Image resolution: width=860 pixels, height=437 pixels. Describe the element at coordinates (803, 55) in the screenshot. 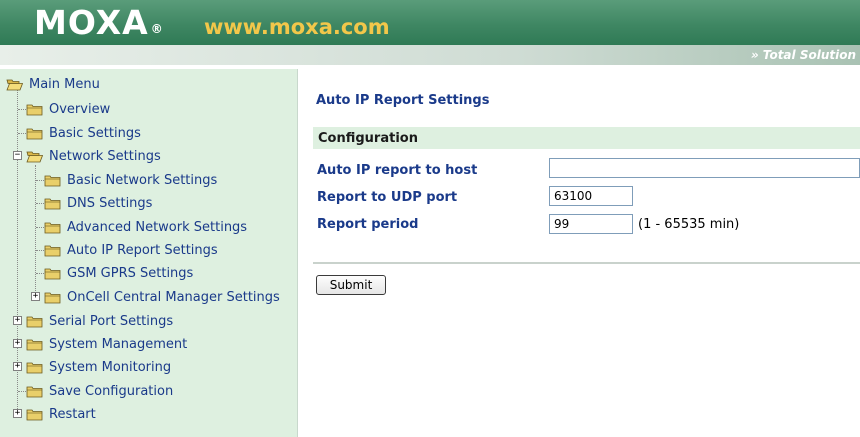

I see `tagline: » Total Solution` at that location.